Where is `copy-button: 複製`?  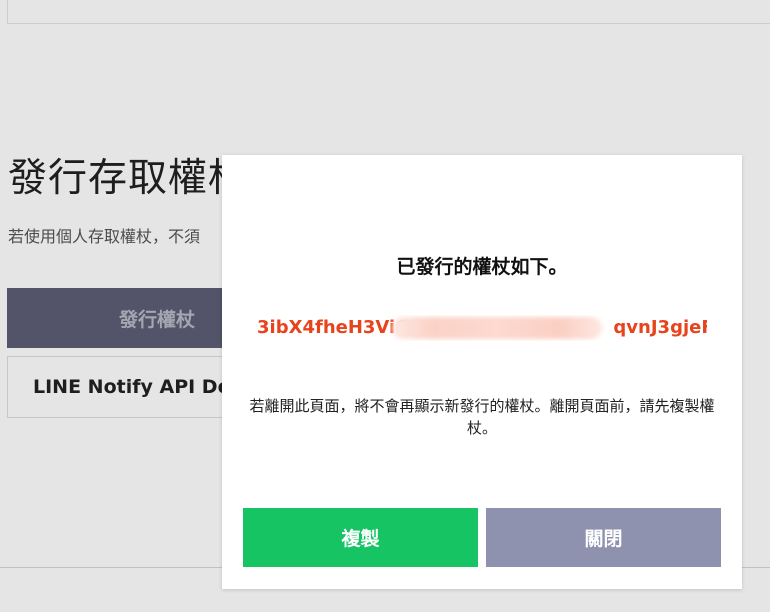
copy-button: 複製 is located at coordinates (360, 537).